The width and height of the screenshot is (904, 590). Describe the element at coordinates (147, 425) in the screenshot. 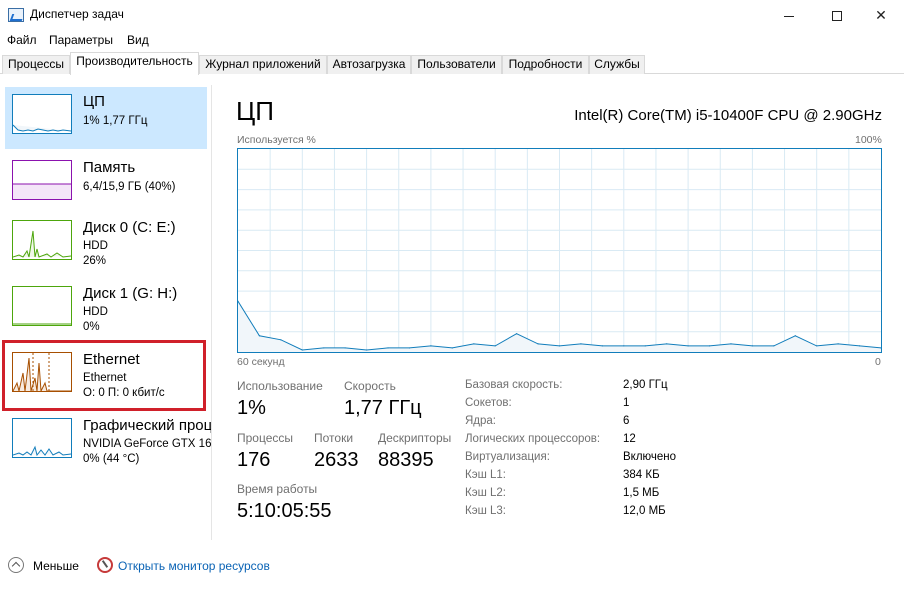

I see `sidebar-item-title: Графический процессор 0` at that location.